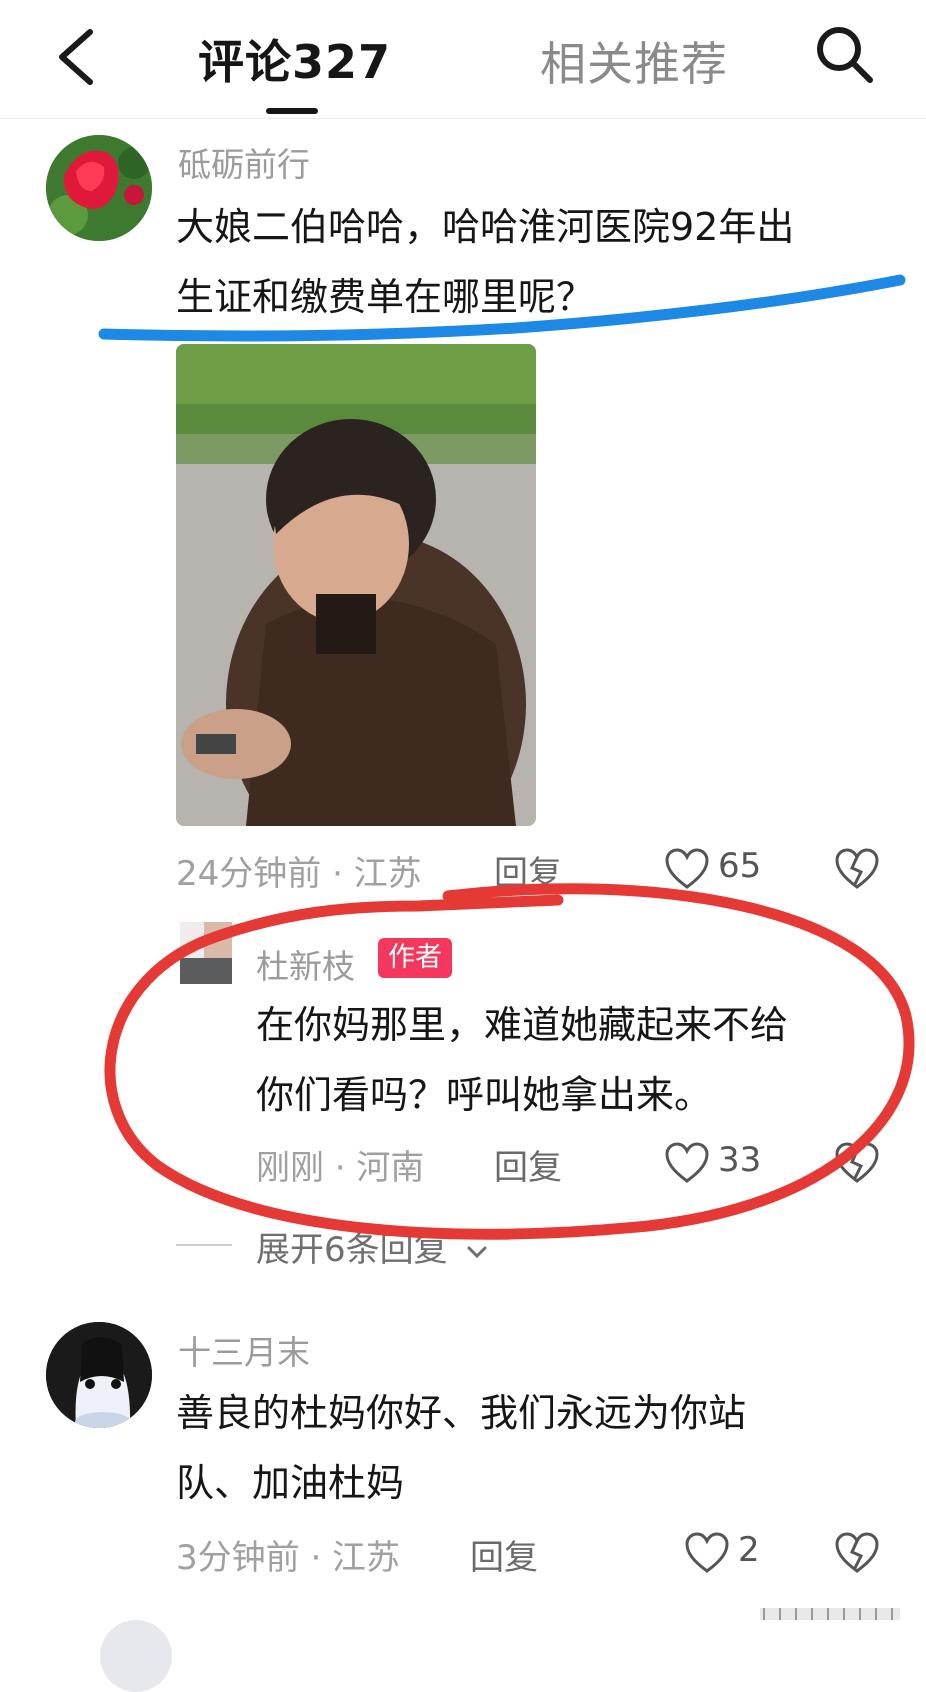 The height and width of the screenshot is (1692, 926). What do you see at coordinates (502, 308) in the screenshot?
I see `blue-underline-annotation` at bounding box center [502, 308].